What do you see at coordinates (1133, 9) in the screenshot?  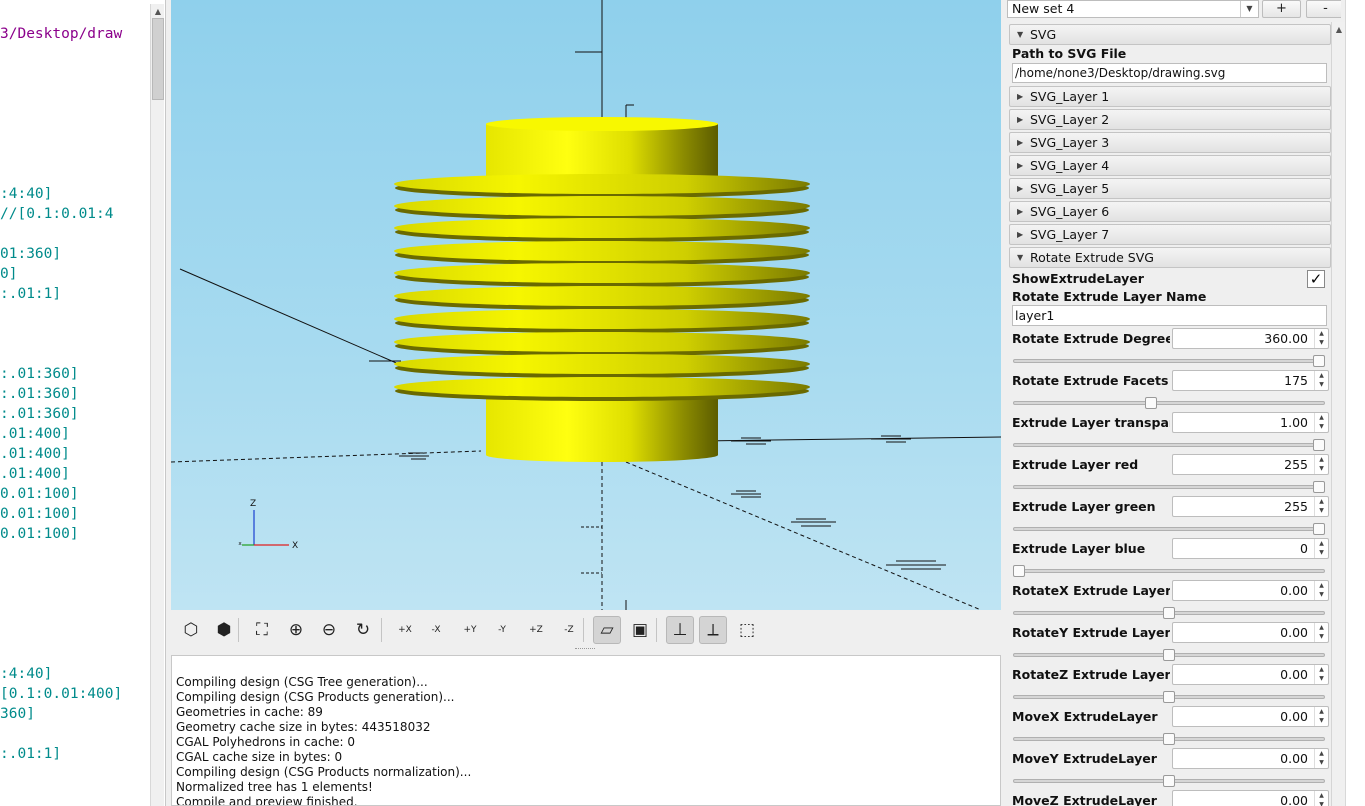 I see `preset-select: New set 4 ▼` at bounding box center [1133, 9].